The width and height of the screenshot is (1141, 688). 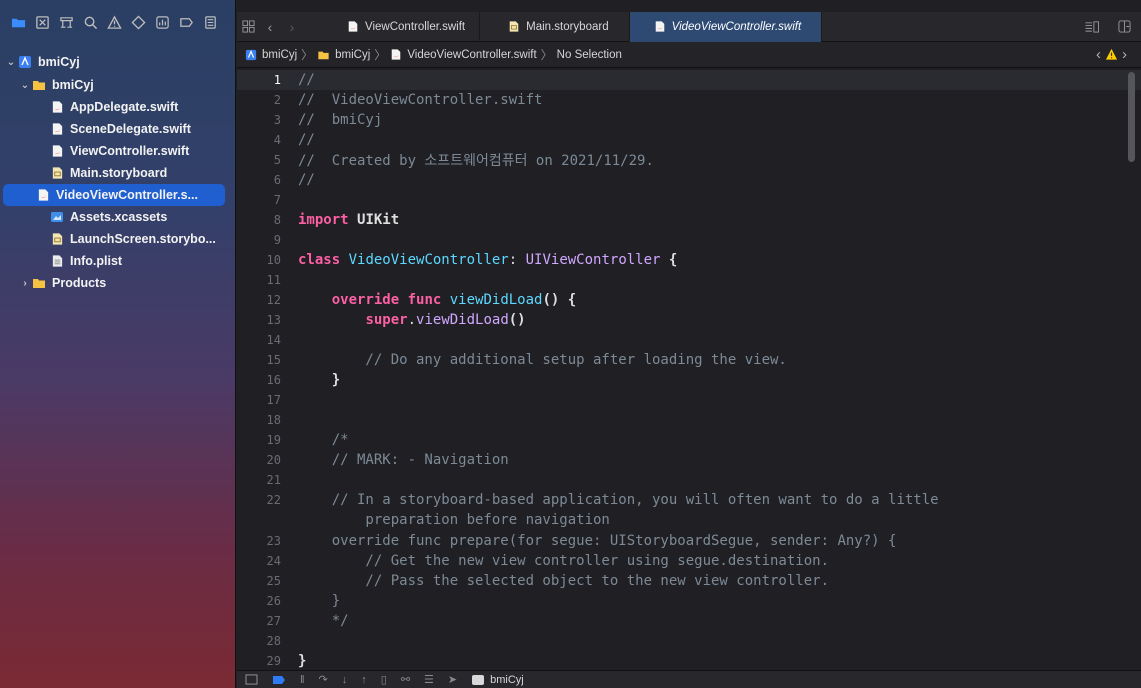 I want to click on tree-item-file: Main.storyboard, so click(x=101, y=173).